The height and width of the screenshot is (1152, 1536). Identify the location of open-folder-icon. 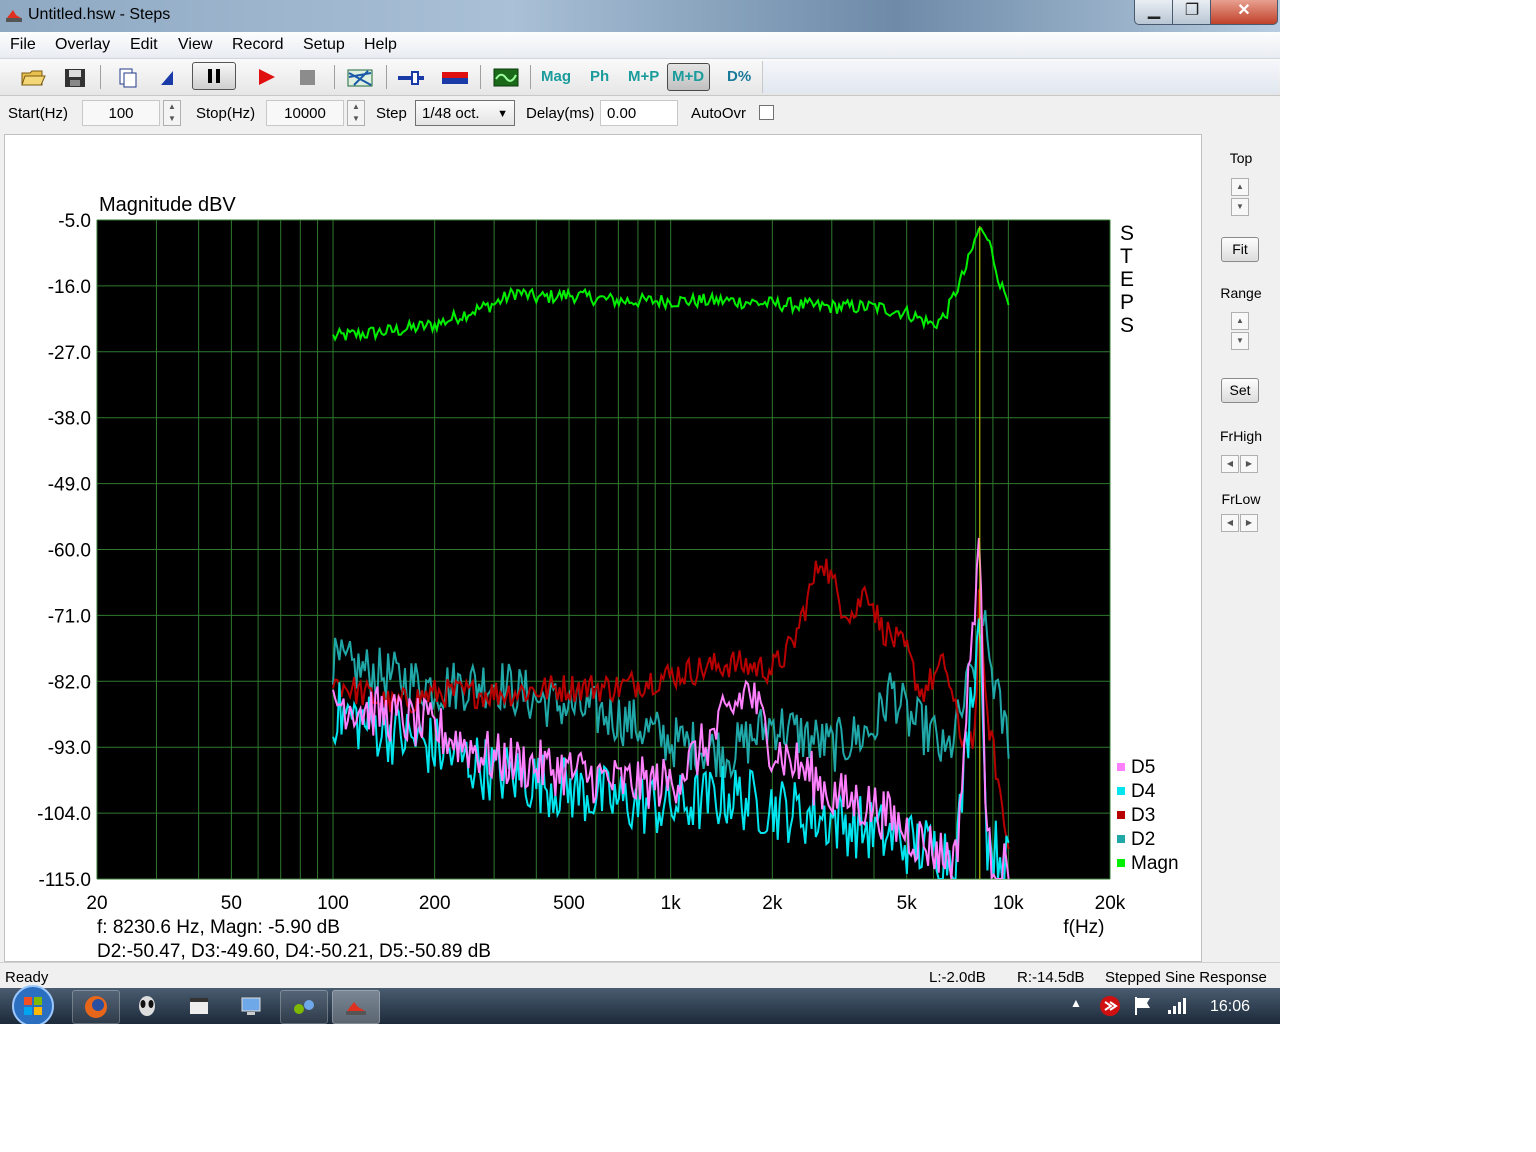
(33, 77).